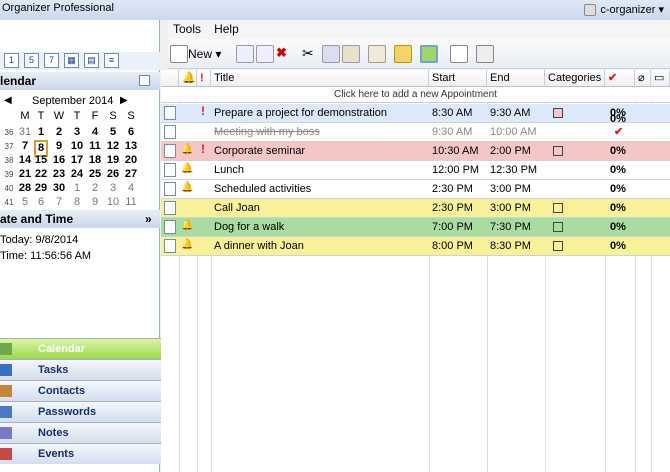 This screenshot has height=472, width=670. What do you see at coordinates (31, 60) in the screenshot?
I see `view-week-icon: 5` at bounding box center [31, 60].